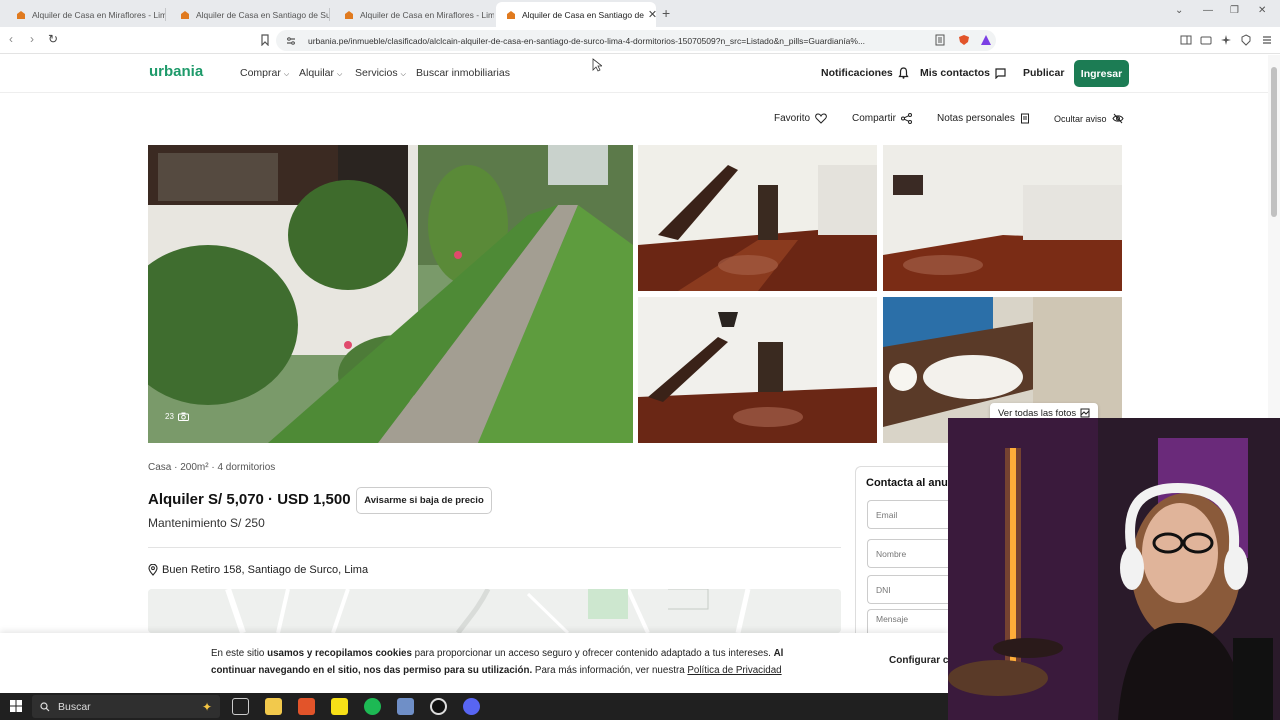 This screenshot has height=720, width=1280. Describe the element at coordinates (1000, 73) in the screenshot. I see `chat-icon` at that location.